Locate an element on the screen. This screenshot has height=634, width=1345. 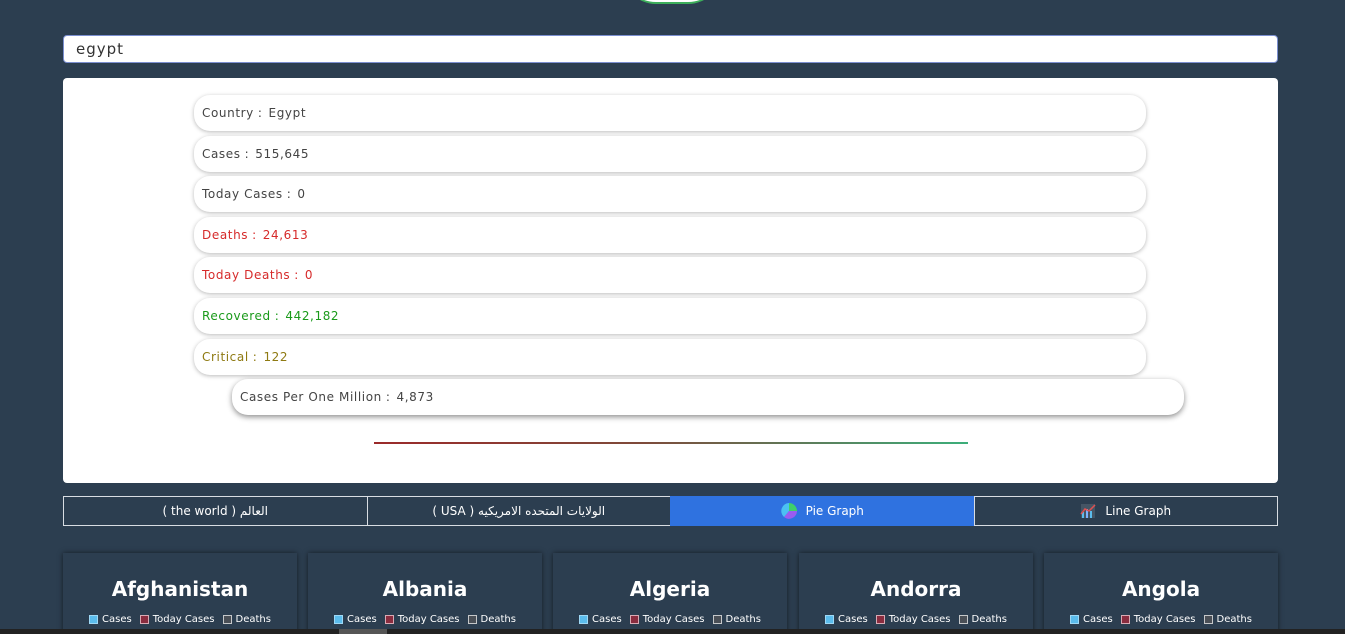
stat-deaths: Deaths:24,613 is located at coordinates (670, 235).